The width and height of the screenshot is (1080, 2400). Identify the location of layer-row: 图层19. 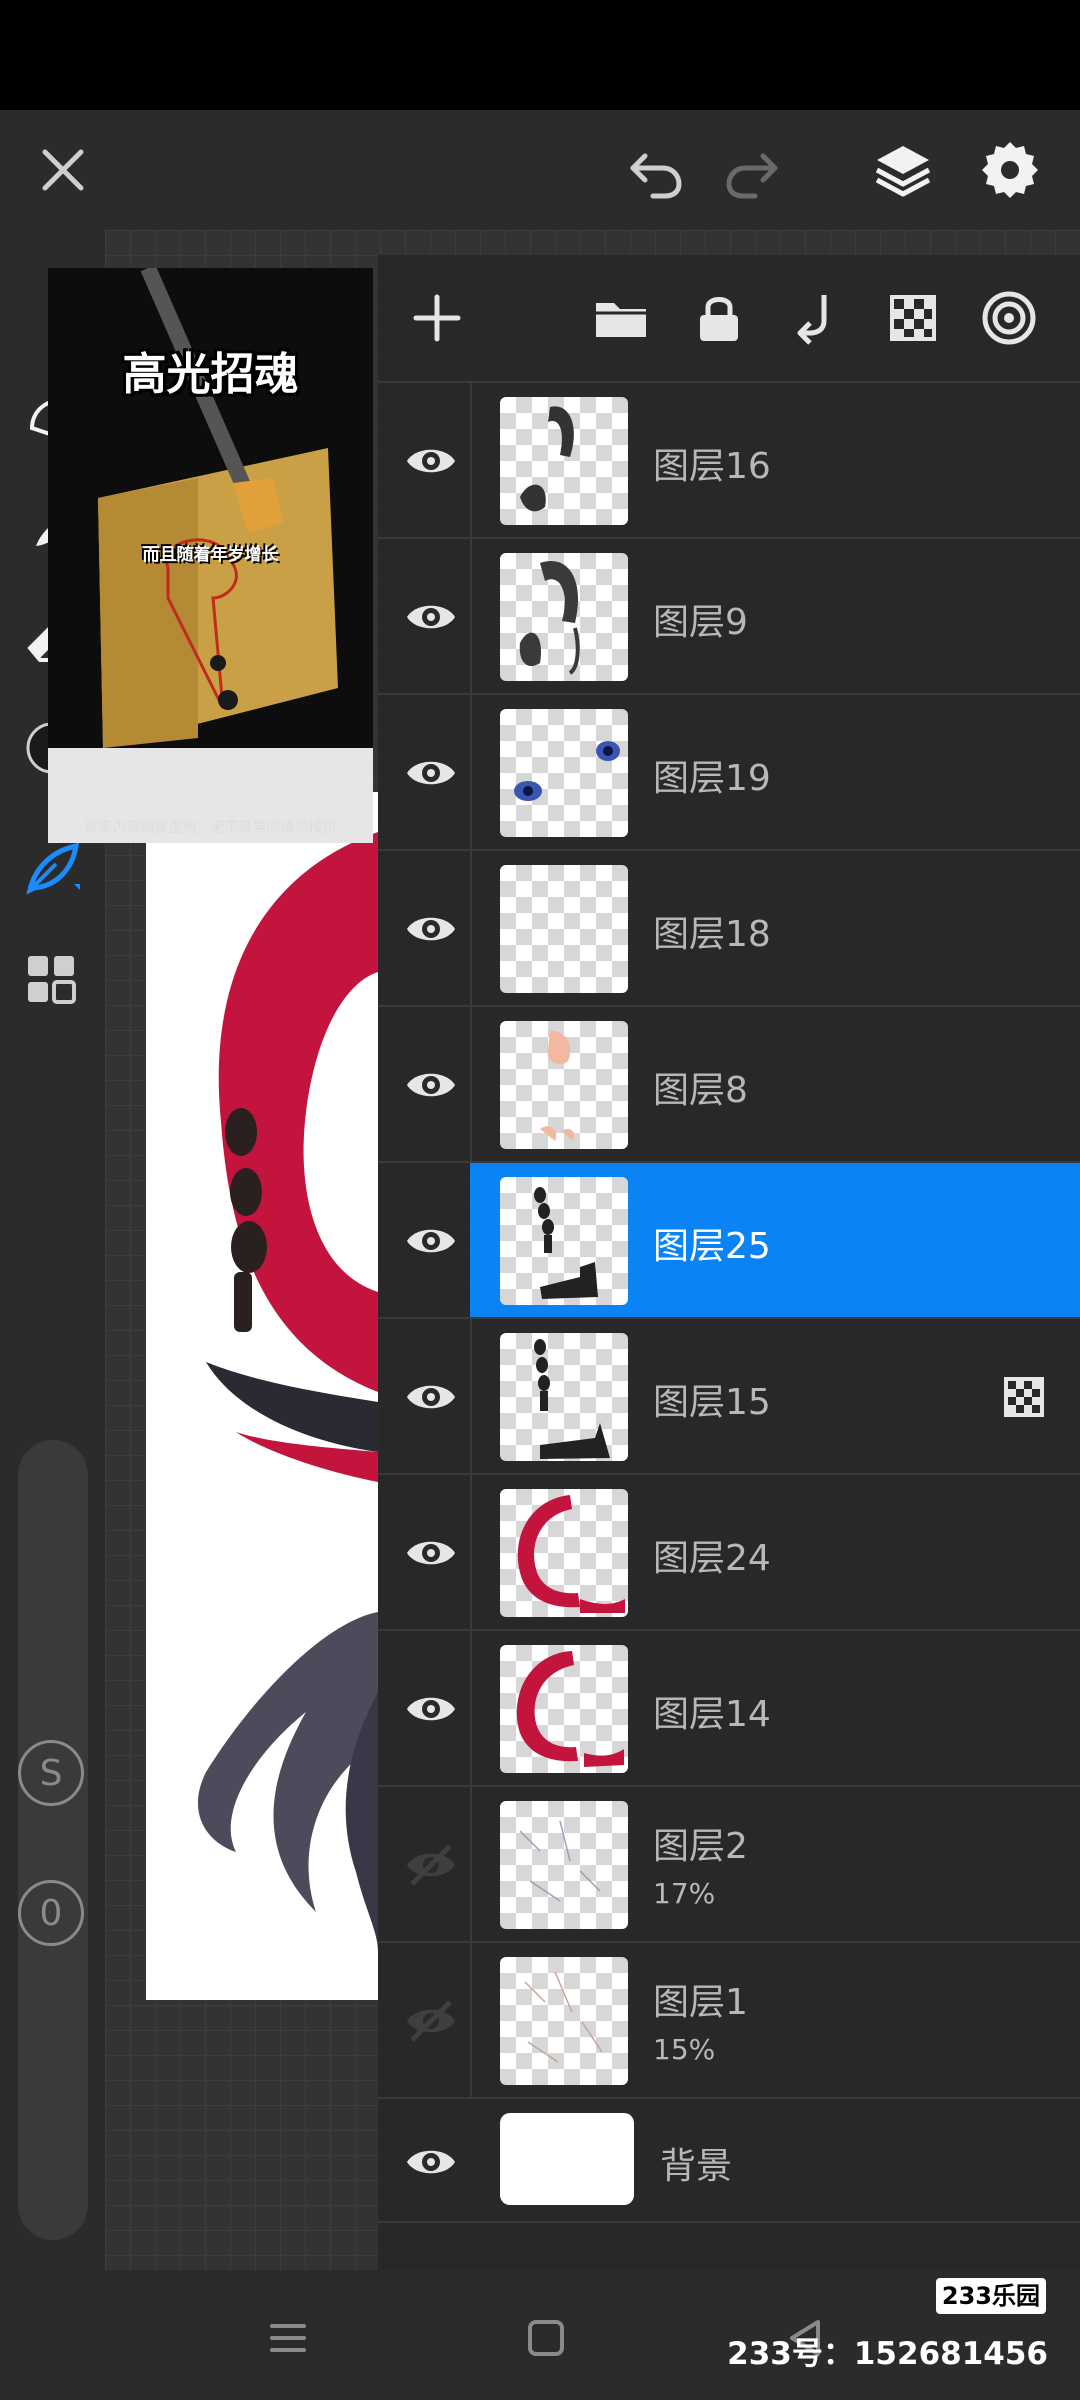
(729, 773).